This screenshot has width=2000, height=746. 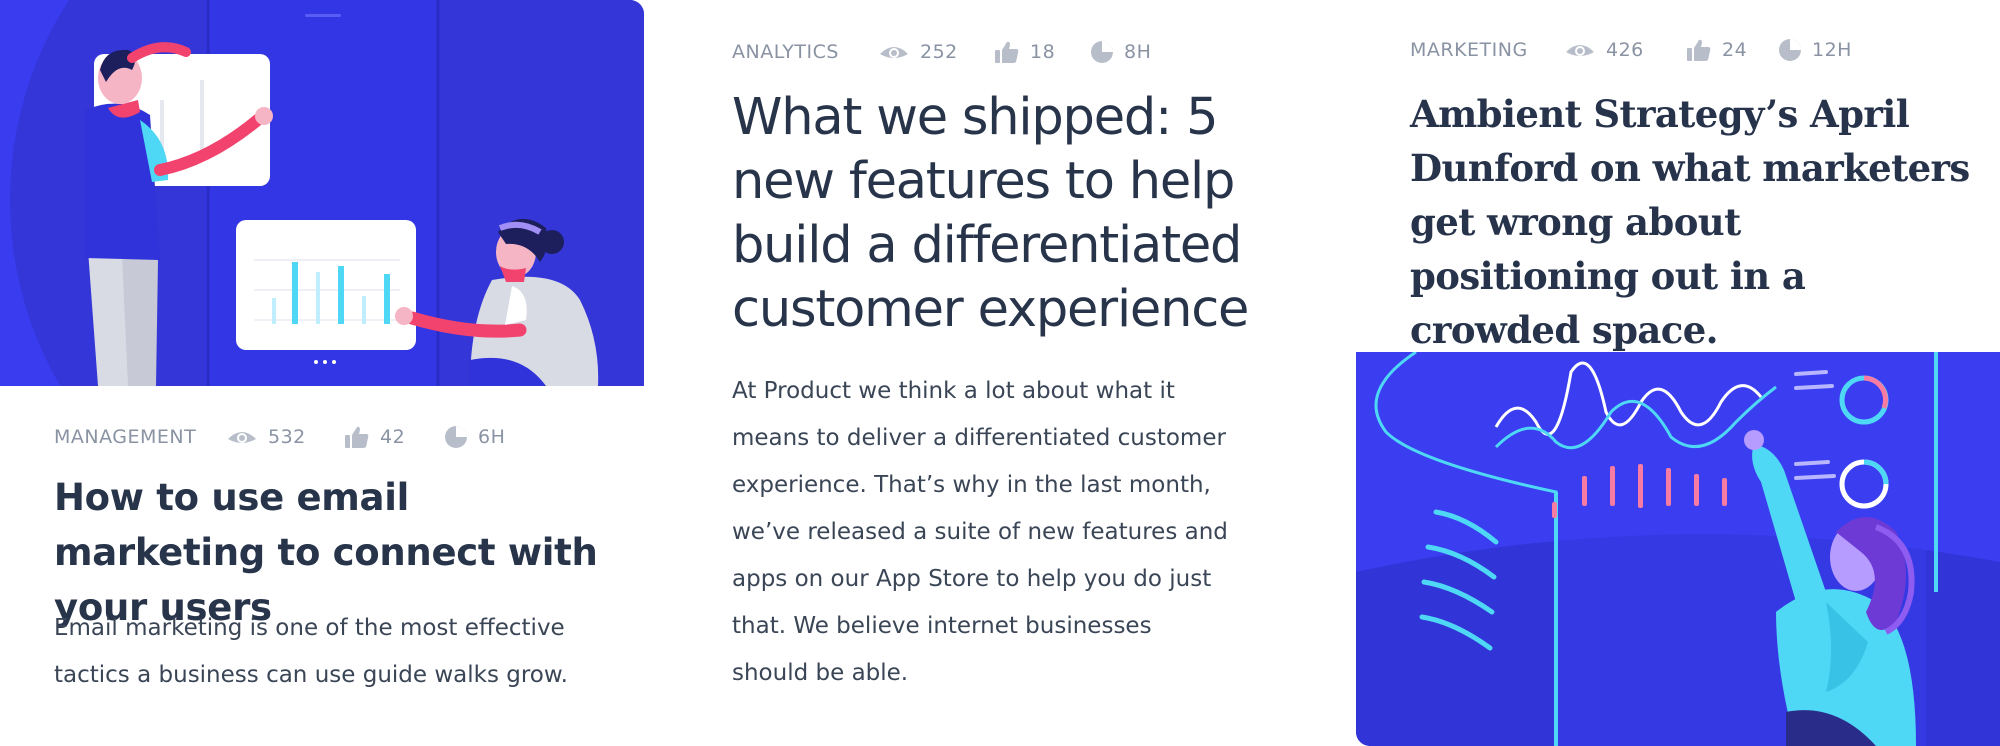 What do you see at coordinates (1120, 52) in the screenshot?
I see `time-stat: 8H` at bounding box center [1120, 52].